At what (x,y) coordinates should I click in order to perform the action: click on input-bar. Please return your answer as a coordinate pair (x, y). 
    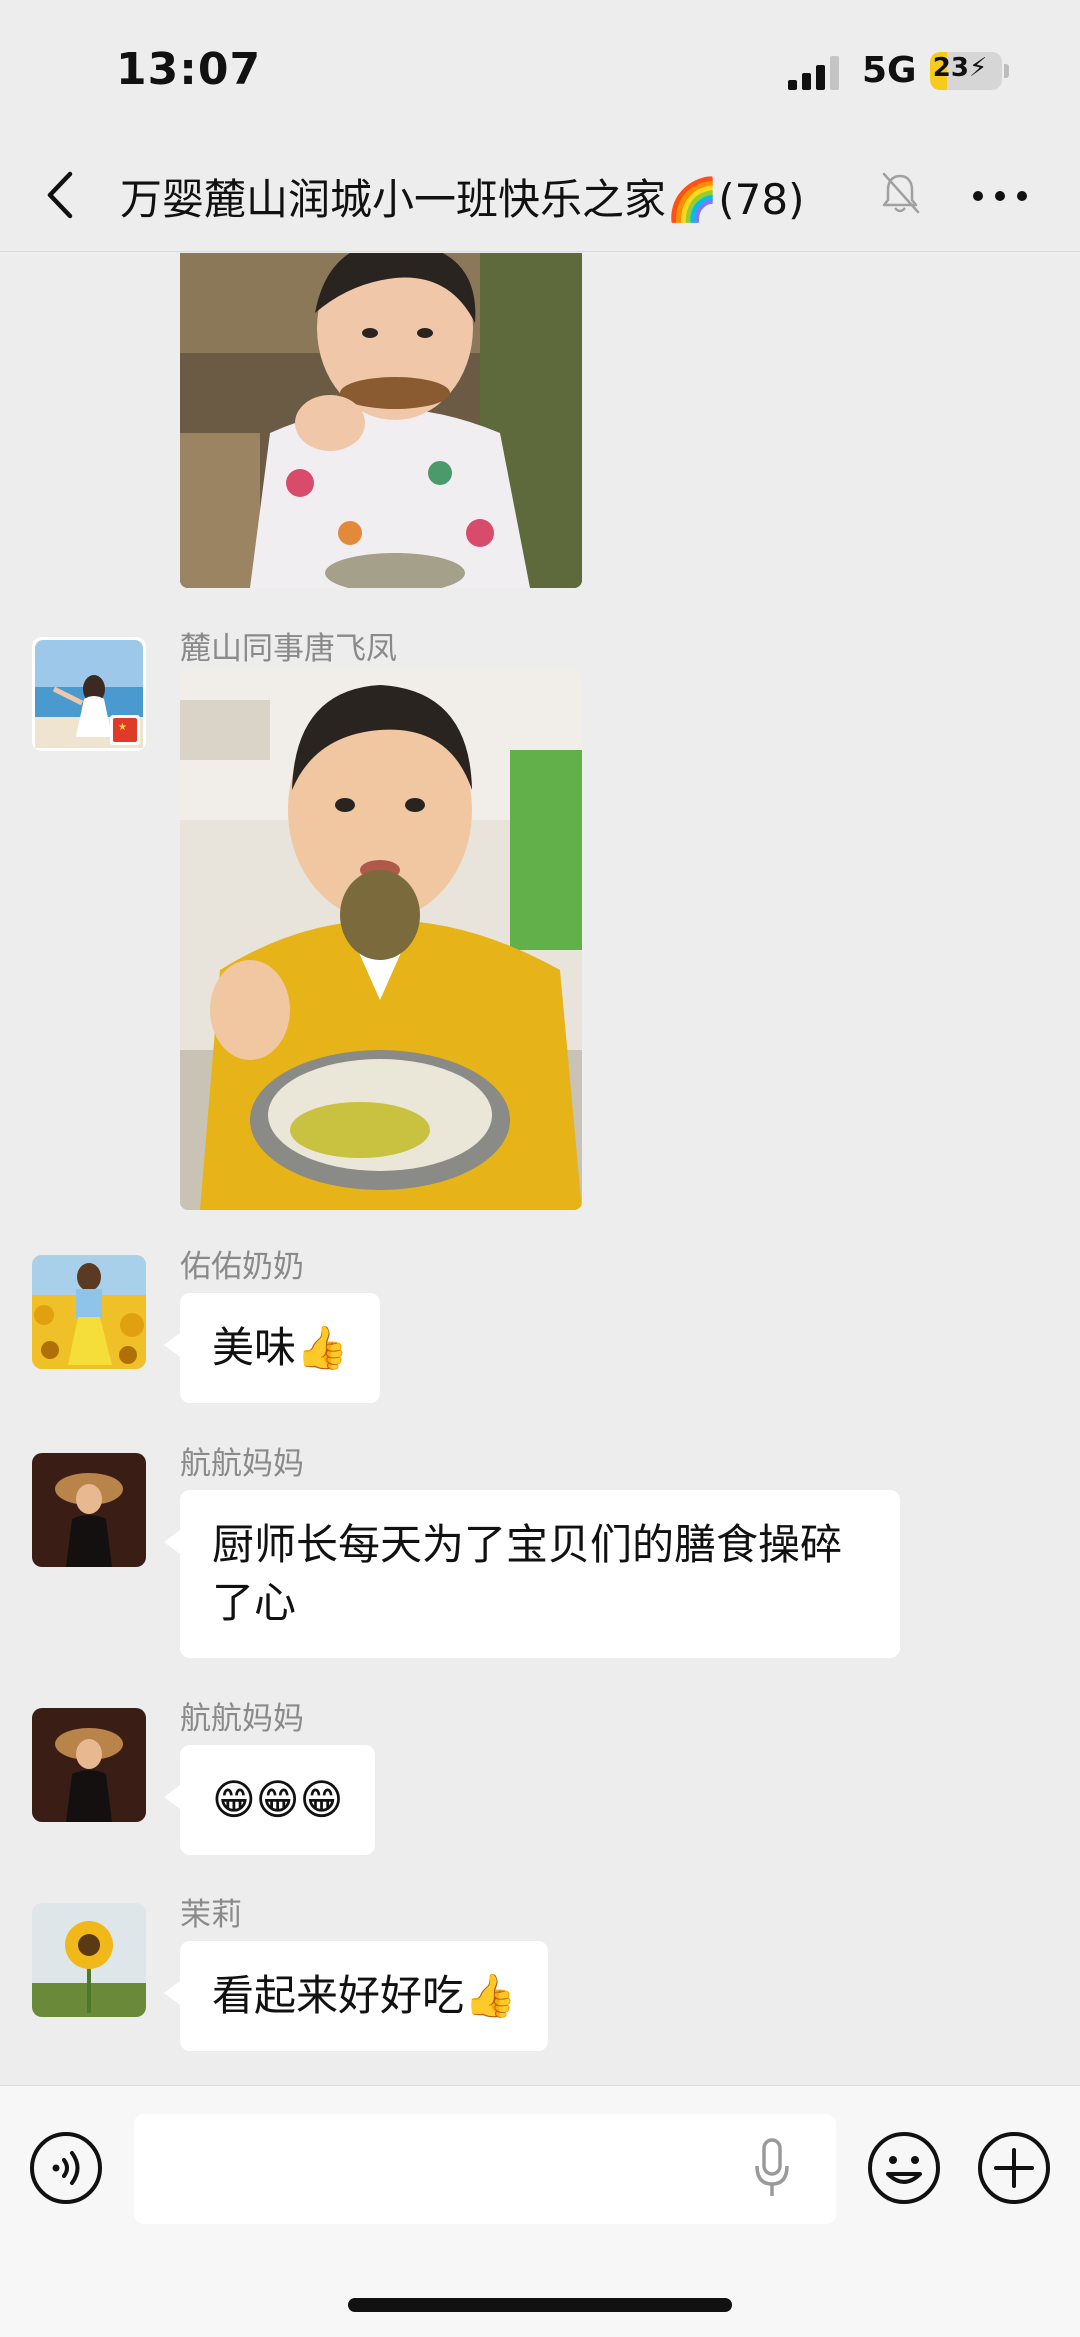
    Looking at the image, I should click on (540, 2211).